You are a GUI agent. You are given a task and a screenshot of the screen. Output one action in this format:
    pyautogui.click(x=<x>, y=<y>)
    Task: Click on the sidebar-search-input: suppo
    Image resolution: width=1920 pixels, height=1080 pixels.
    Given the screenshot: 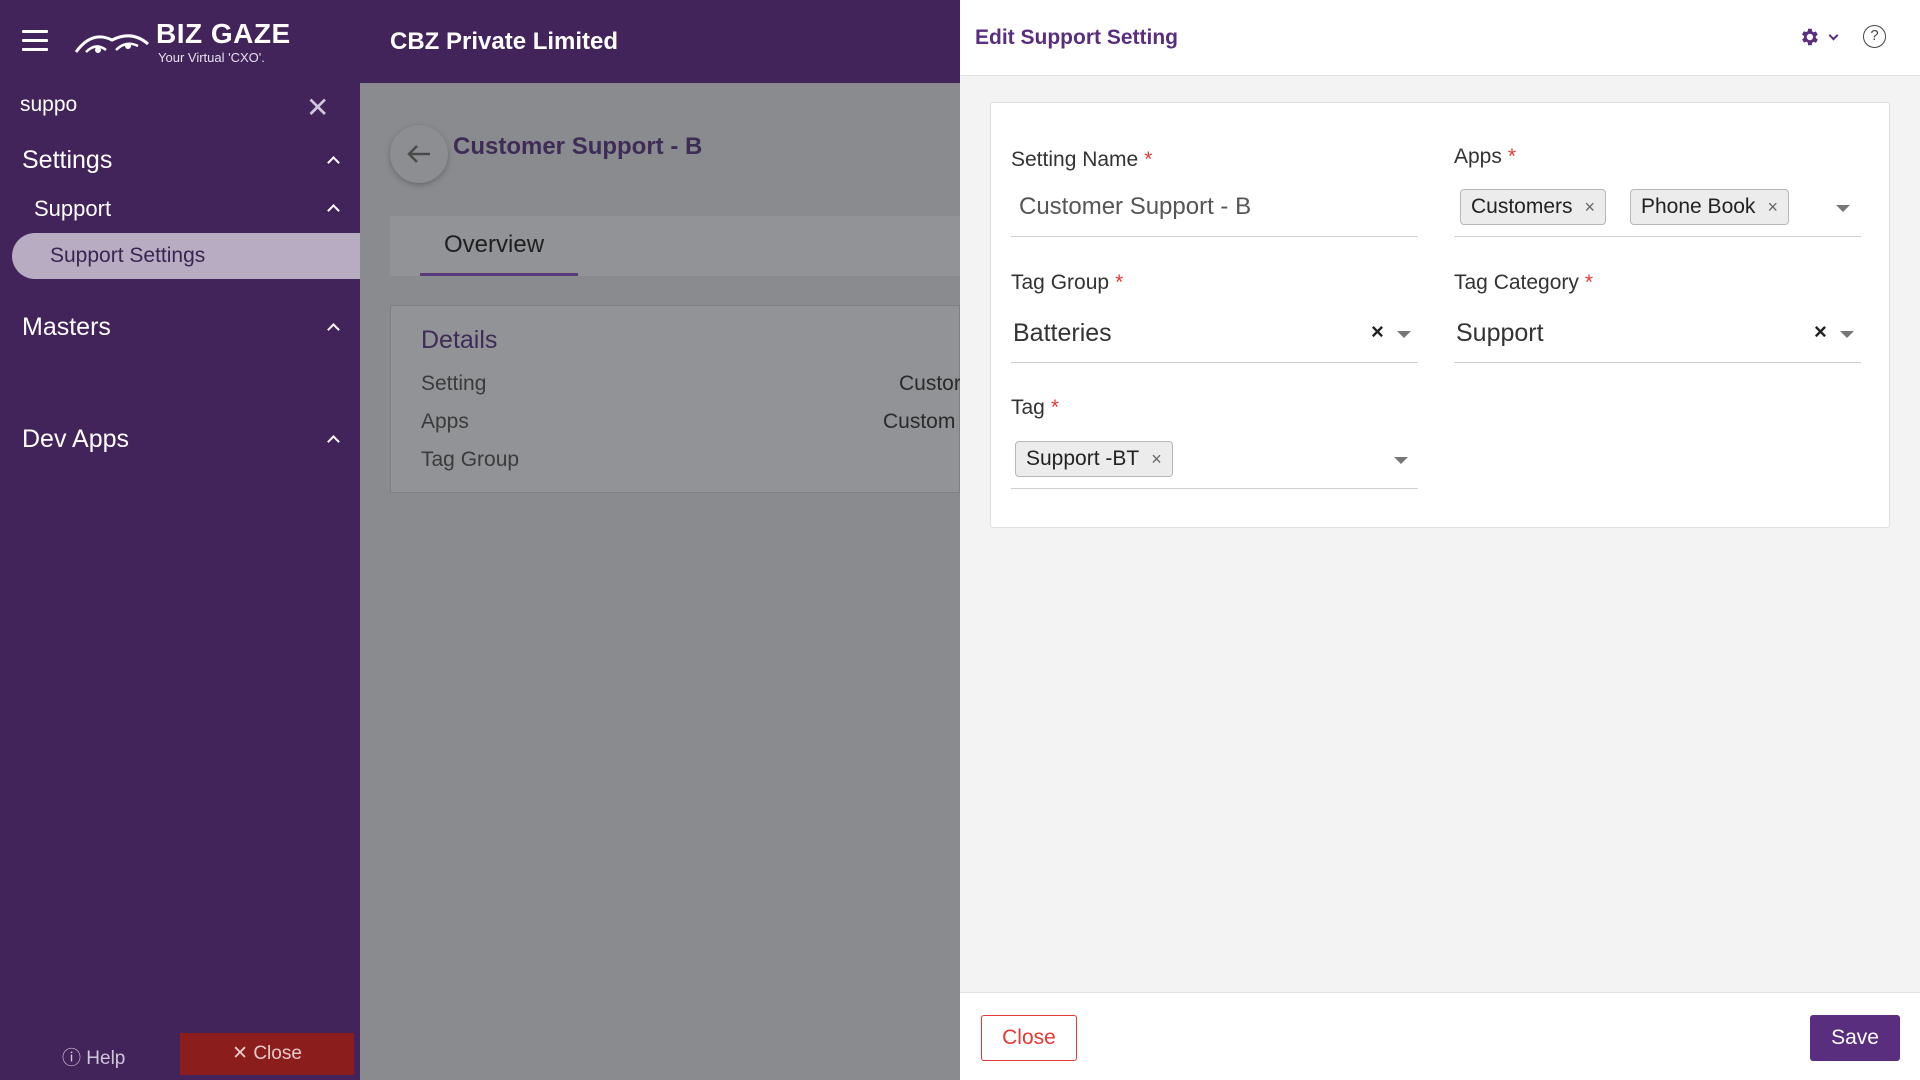 What is the action you would take?
    pyautogui.click(x=175, y=108)
    